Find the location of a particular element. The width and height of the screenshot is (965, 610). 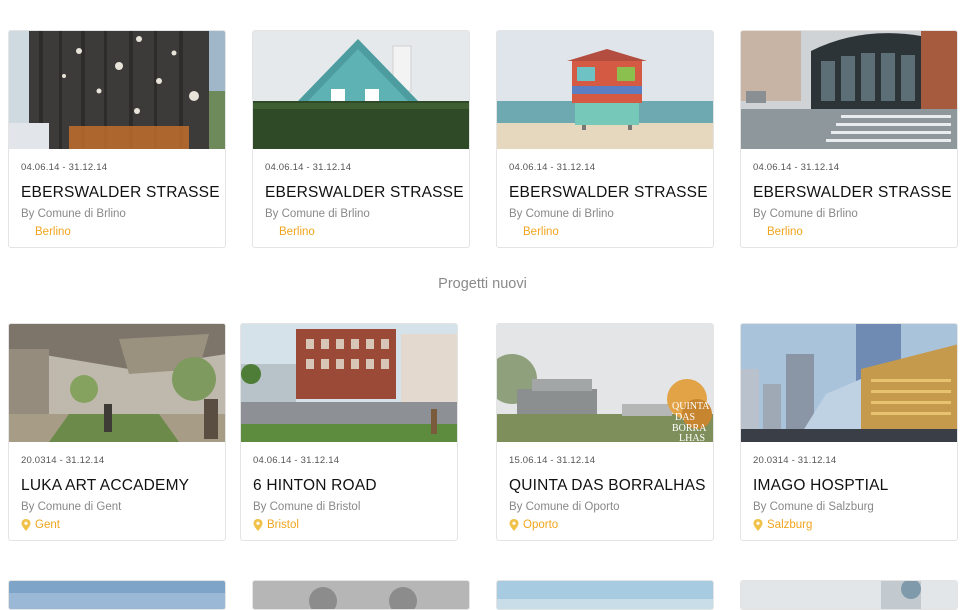

image-overlay-text: QUINTA is located at coordinates (691, 406).